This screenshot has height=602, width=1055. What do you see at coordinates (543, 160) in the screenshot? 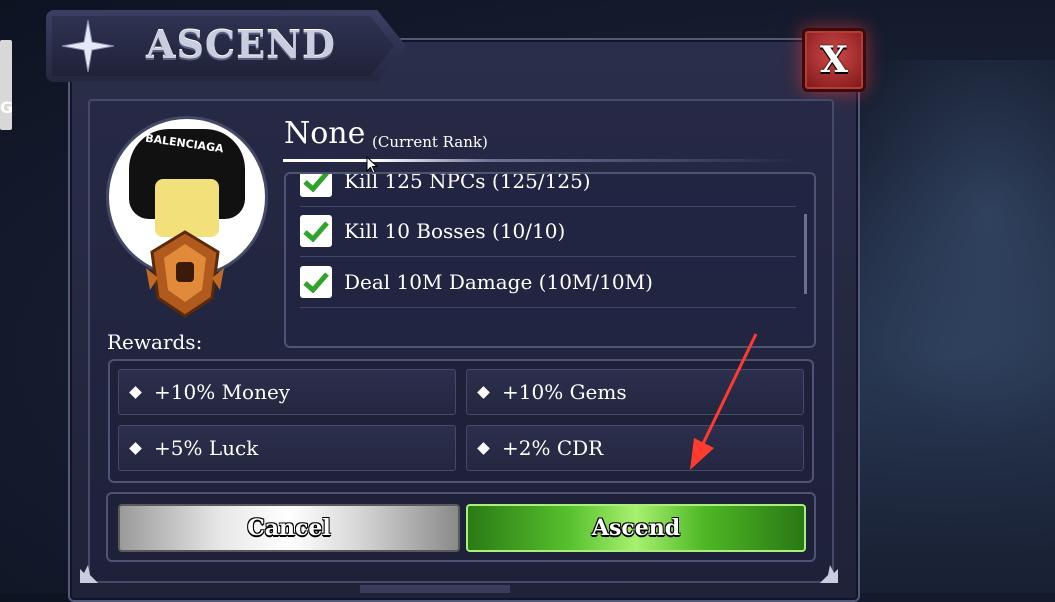
I see `rank-underline` at bounding box center [543, 160].